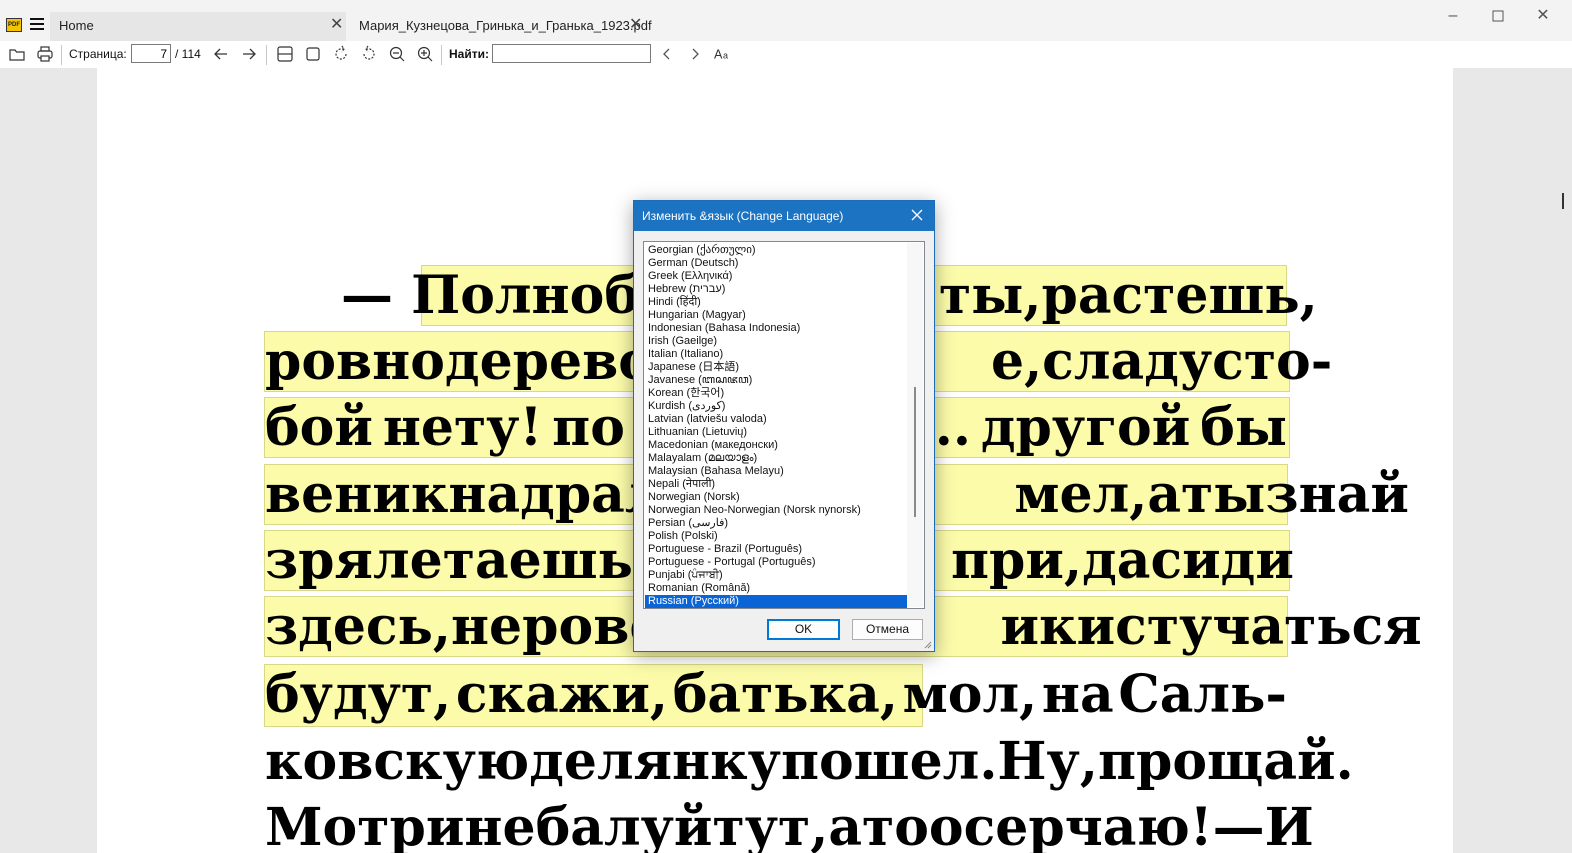  What do you see at coordinates (397, 54) in the screenshot?
I see `zoom-out-icon` at bounding box center [397, 54].